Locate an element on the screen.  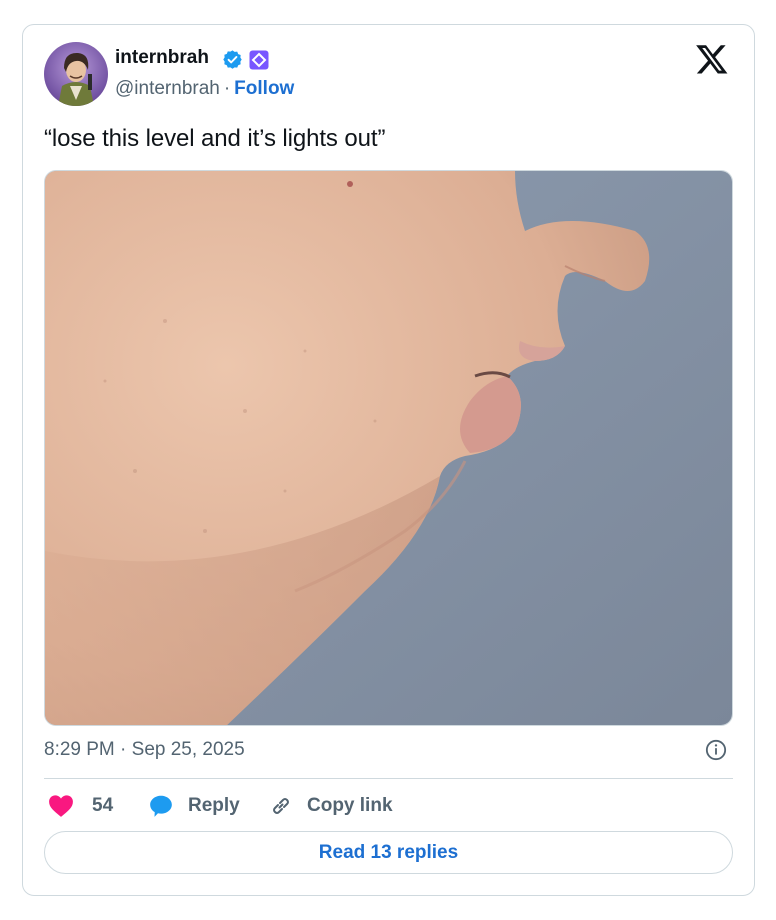
author-handle-row: @internbrah · Follow is located at coordinates (204, 89).